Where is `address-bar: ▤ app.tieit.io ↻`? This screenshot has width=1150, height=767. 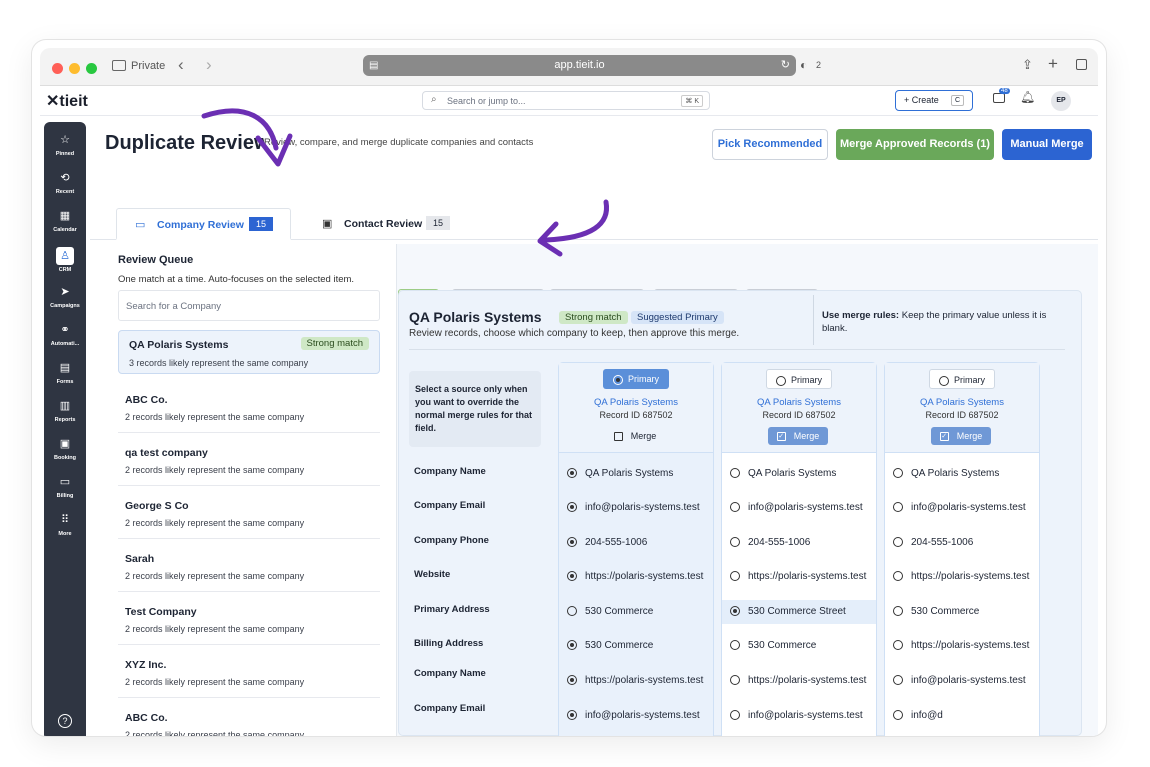
address-bar: ▤ app.tieit.io ↻ is located at coordinates (579, 65).